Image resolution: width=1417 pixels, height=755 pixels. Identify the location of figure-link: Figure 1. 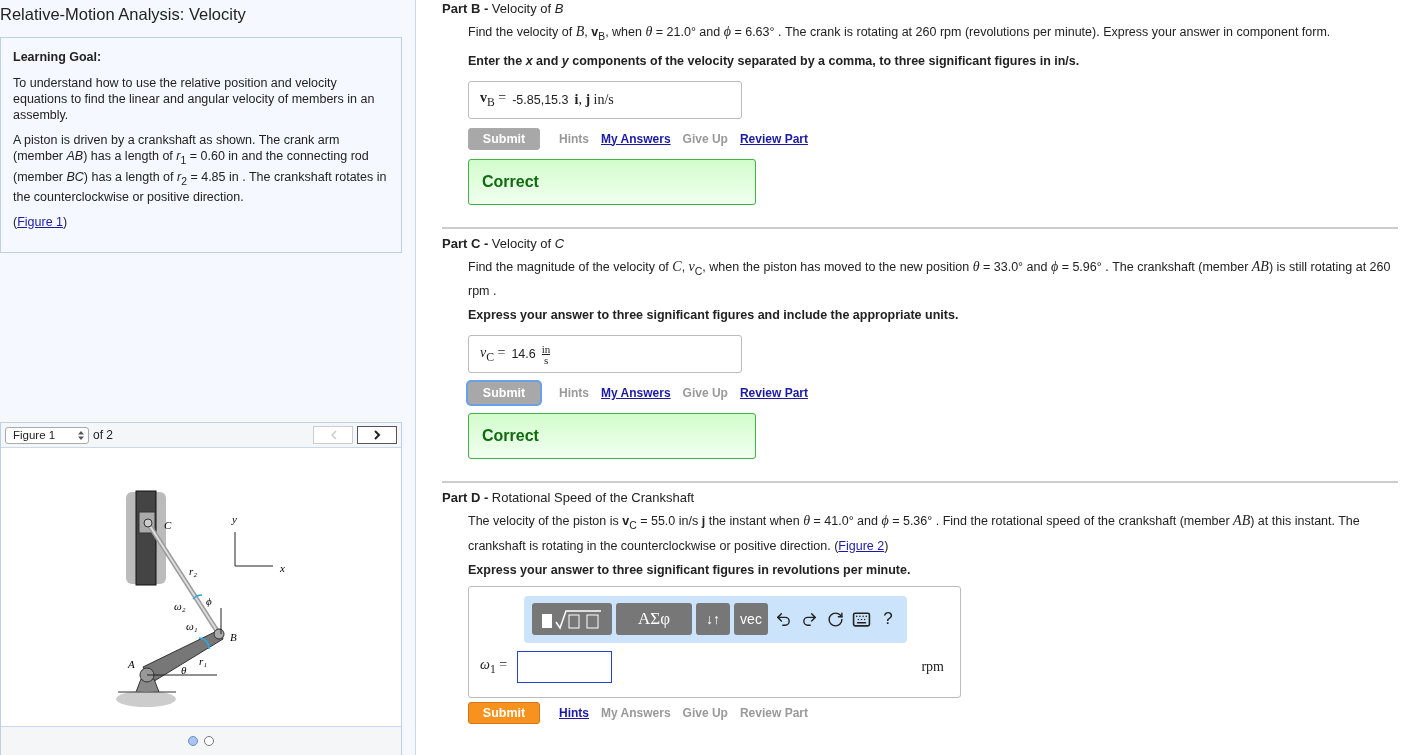
(40, 222).